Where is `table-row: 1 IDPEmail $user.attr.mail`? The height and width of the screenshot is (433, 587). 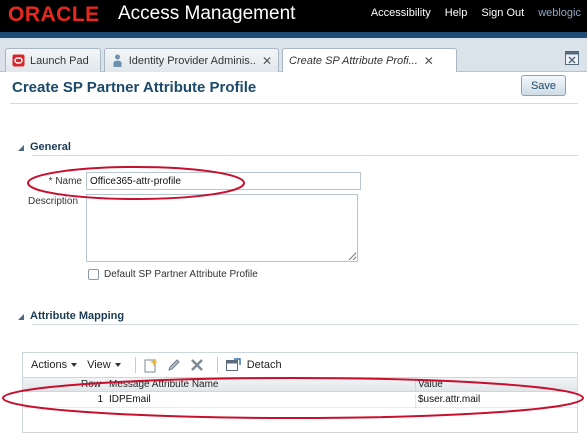 table-row: 1 IDPEmail $user.attr.mail is located at coordinates (300, 400).